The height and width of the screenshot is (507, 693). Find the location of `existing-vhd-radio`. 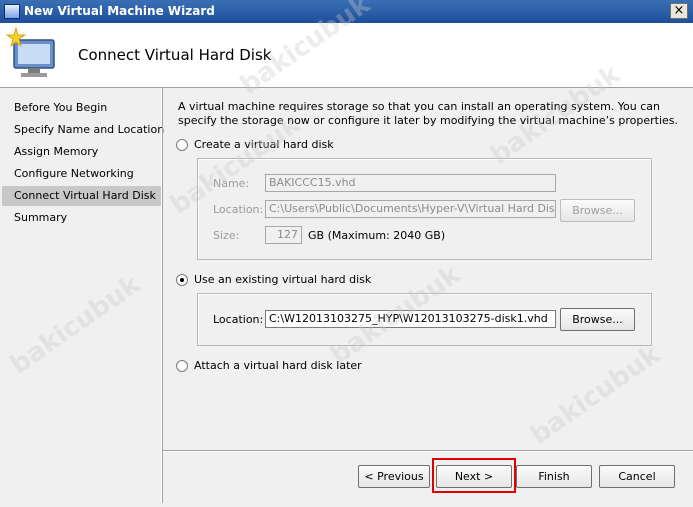

existing-vhd-radio is located at coordinates (182, 280).